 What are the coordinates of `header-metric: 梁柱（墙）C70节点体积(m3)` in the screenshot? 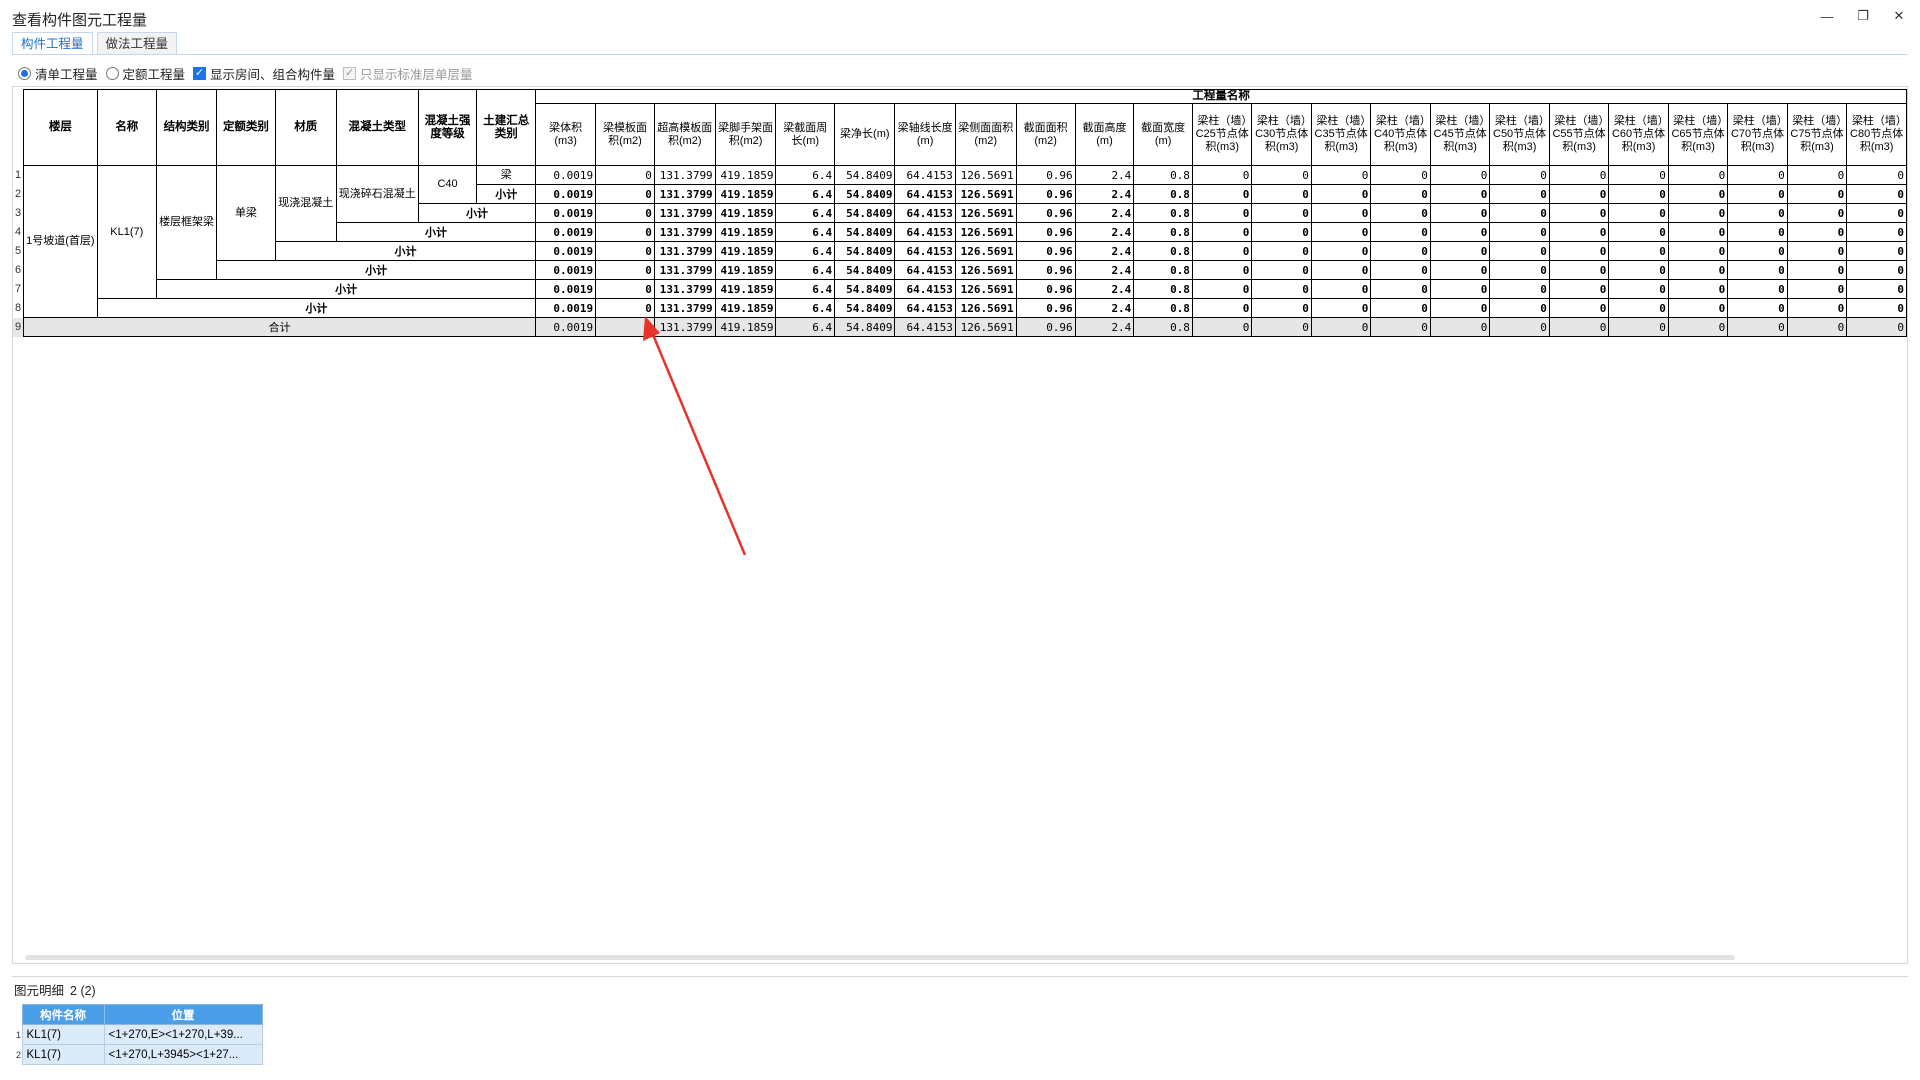 It's located at (1757, 134).